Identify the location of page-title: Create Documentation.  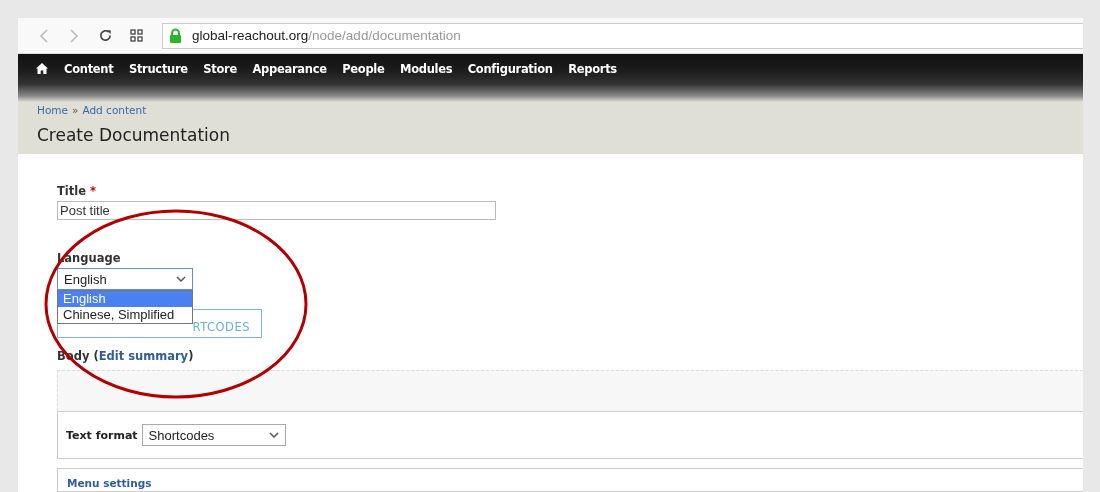
(134, 135).